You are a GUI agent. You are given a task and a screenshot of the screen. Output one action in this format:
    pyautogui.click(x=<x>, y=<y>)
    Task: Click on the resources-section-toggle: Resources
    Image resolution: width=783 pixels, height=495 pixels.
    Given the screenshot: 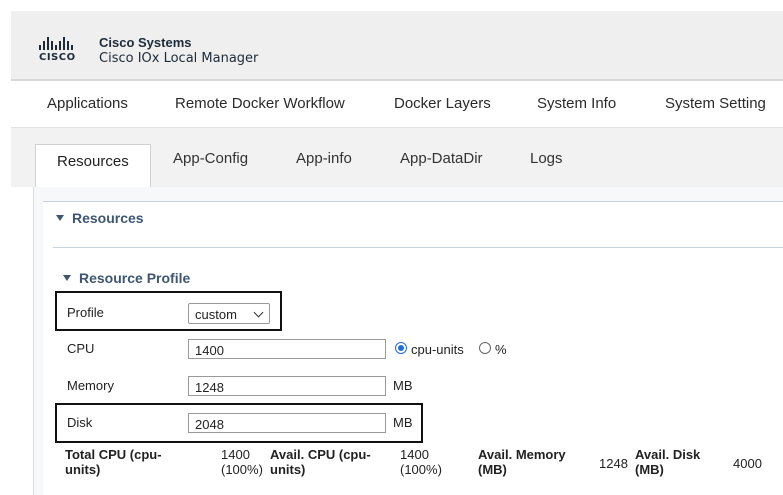 What is the action you would take?
    pyautogui.click(x=100, y=218)
    